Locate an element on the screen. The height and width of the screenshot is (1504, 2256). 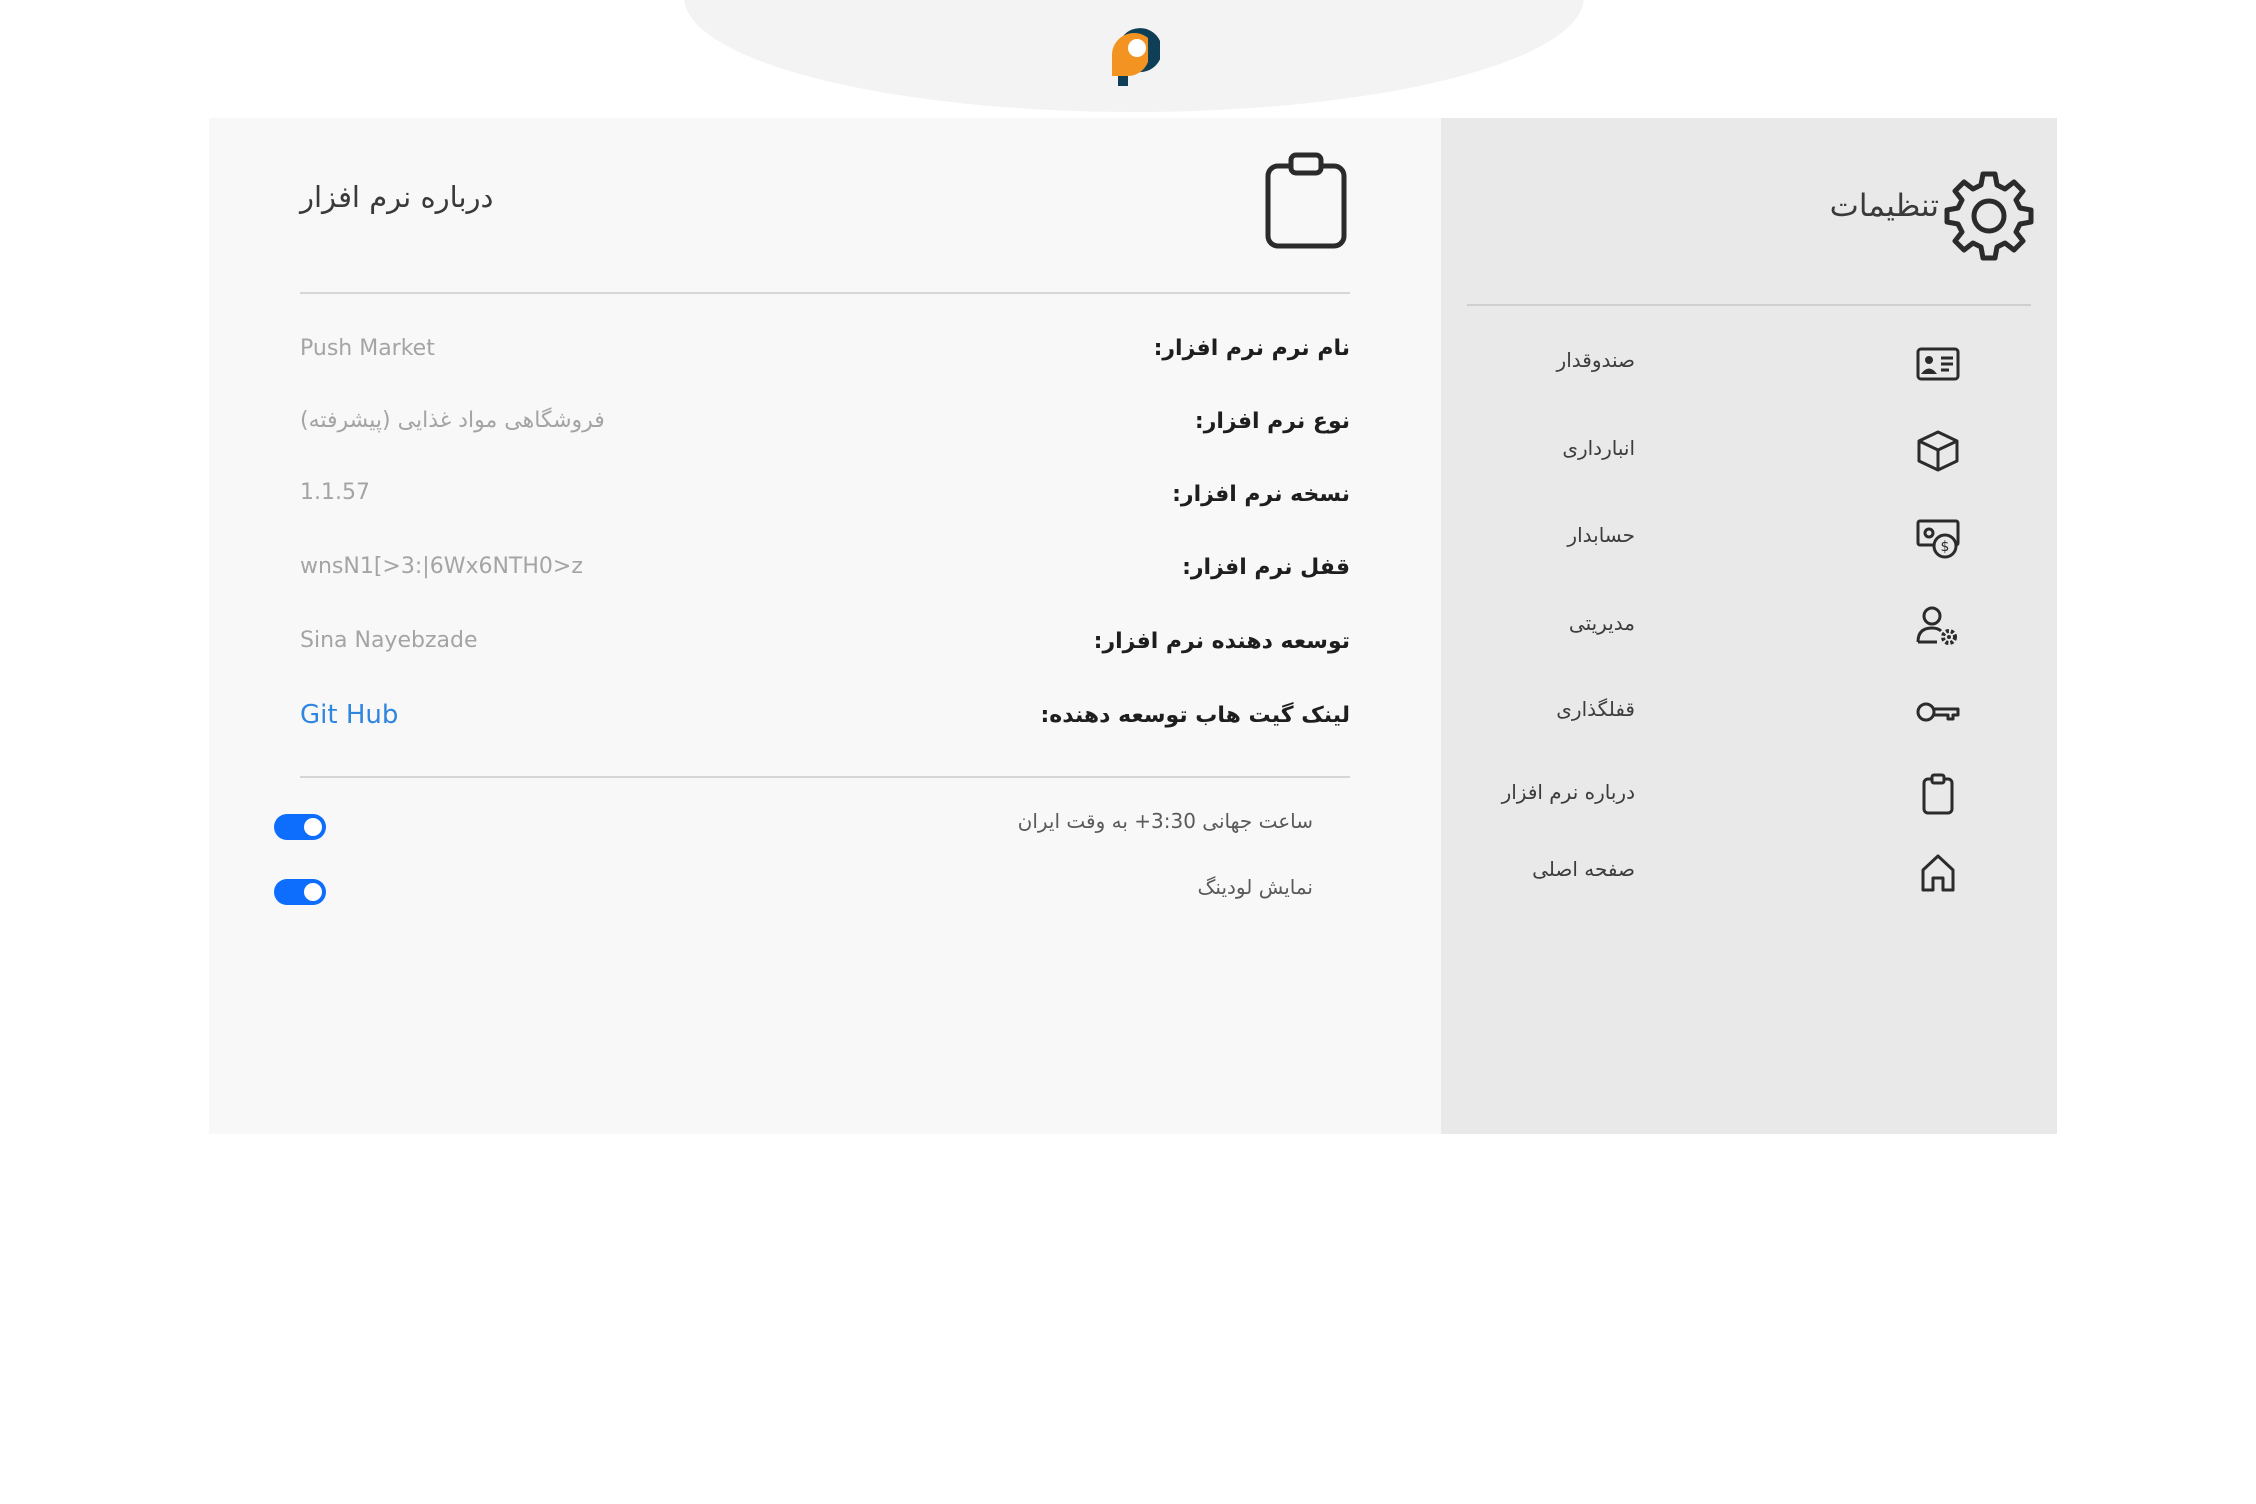
info-label-developer: توسعه دهنده نرم افزار: is located at coordinates (1221, 641).